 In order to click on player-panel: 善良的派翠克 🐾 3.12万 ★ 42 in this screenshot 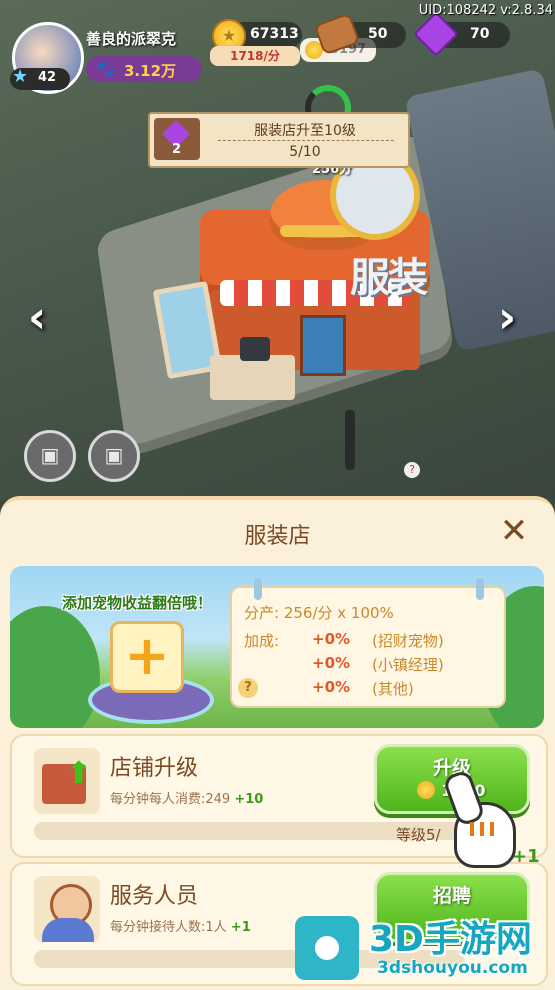, I will do `click(106, 57)`.